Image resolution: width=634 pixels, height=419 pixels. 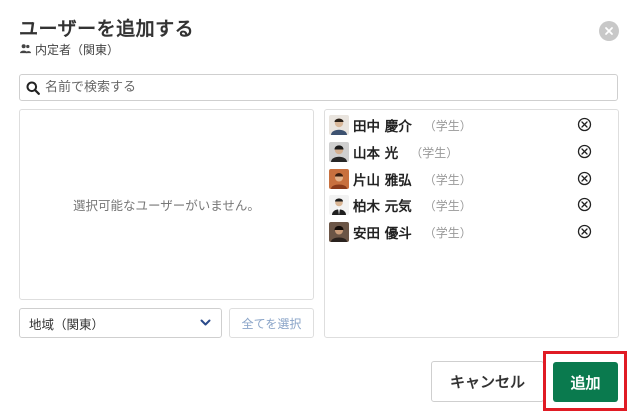 I want to click on selected-user-row: 片山 雅弘 （学生）, so click(x=471, y=179).